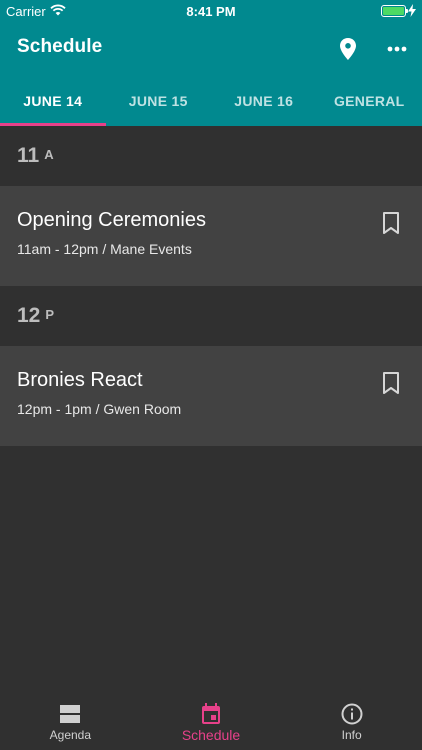 The height and width of the screenshot is (750, 422). Describe the element at coordinates (351, 735) in the screenshot. I see `nav-label: Info` at that location.